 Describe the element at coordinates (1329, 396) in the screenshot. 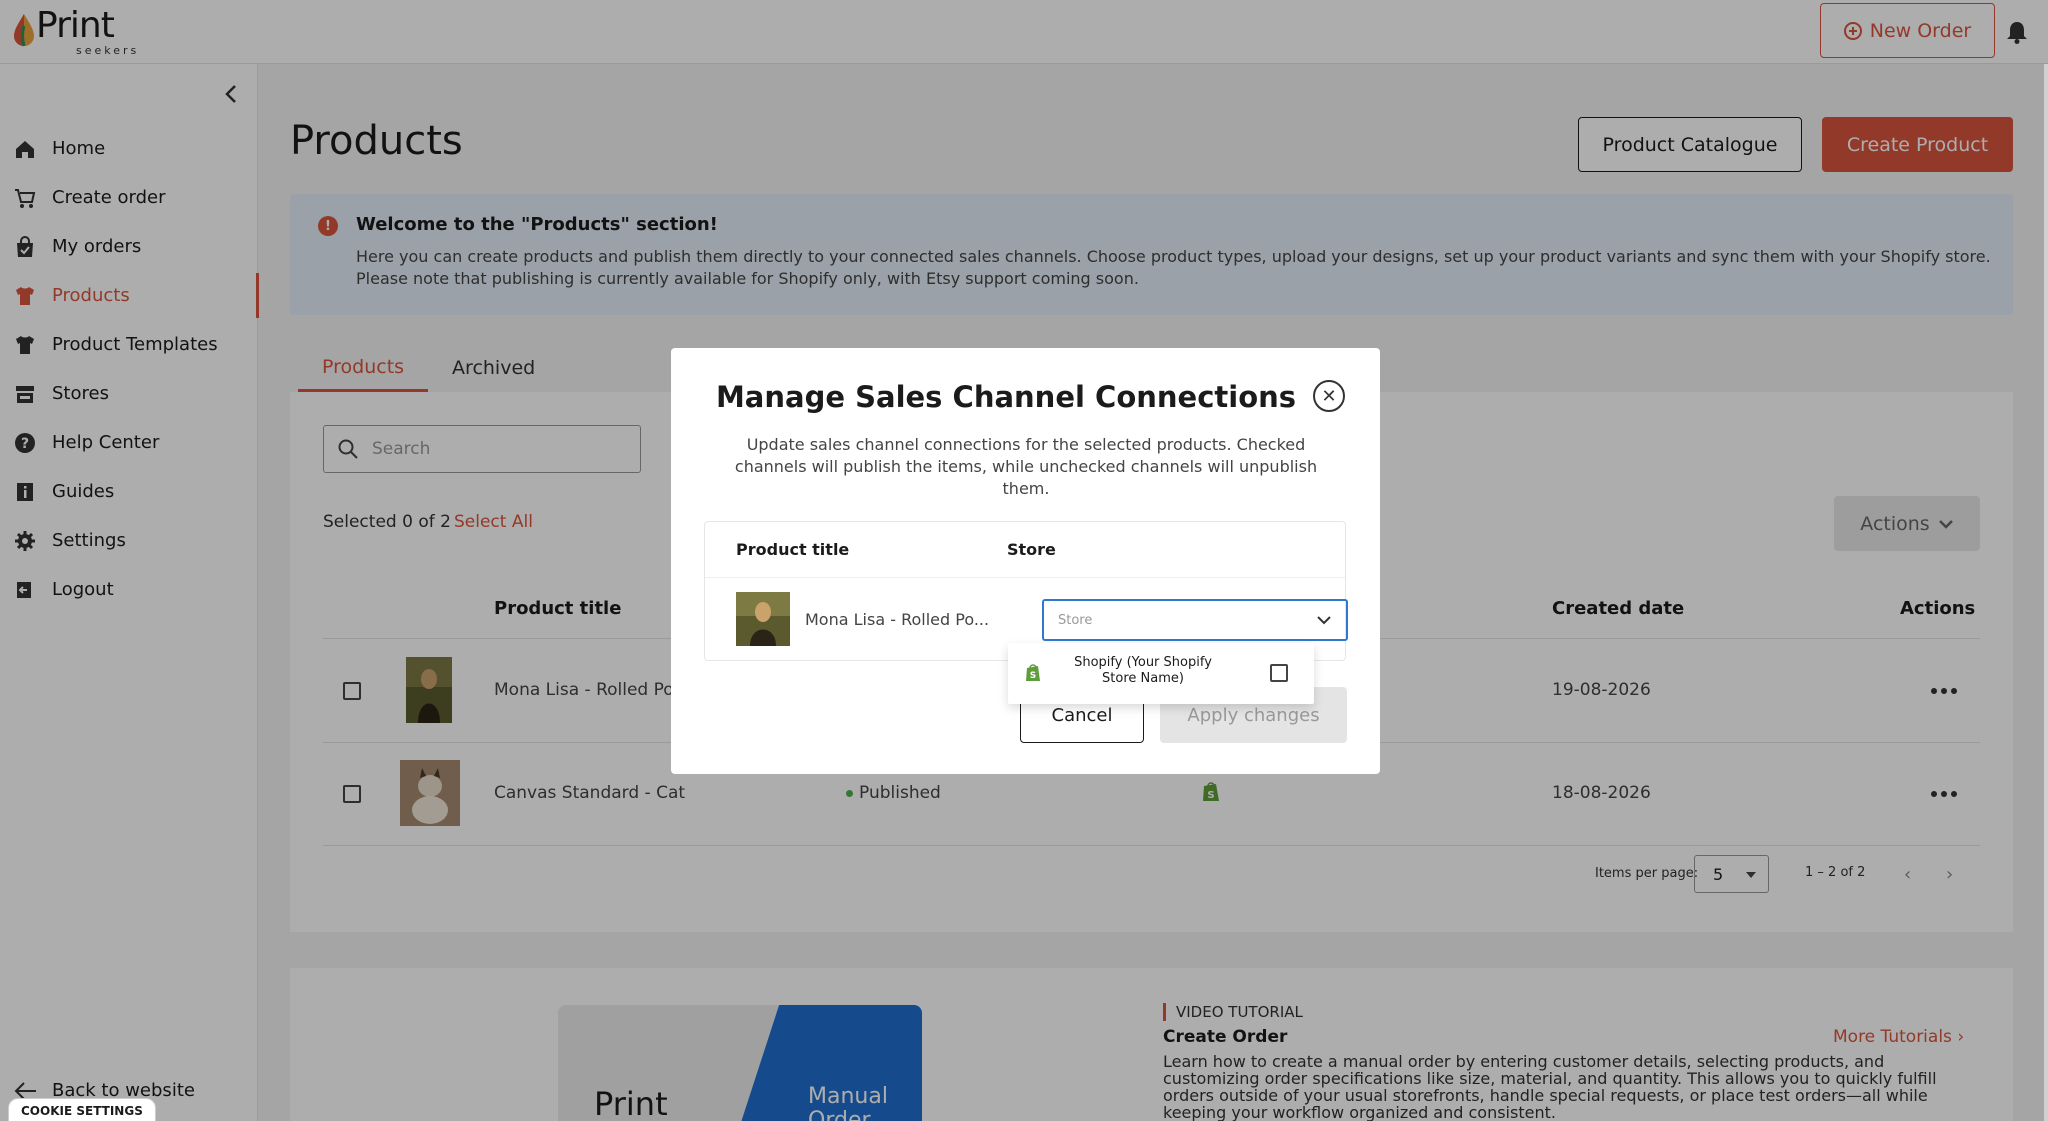

I see `close-icon: ✕` at that location.